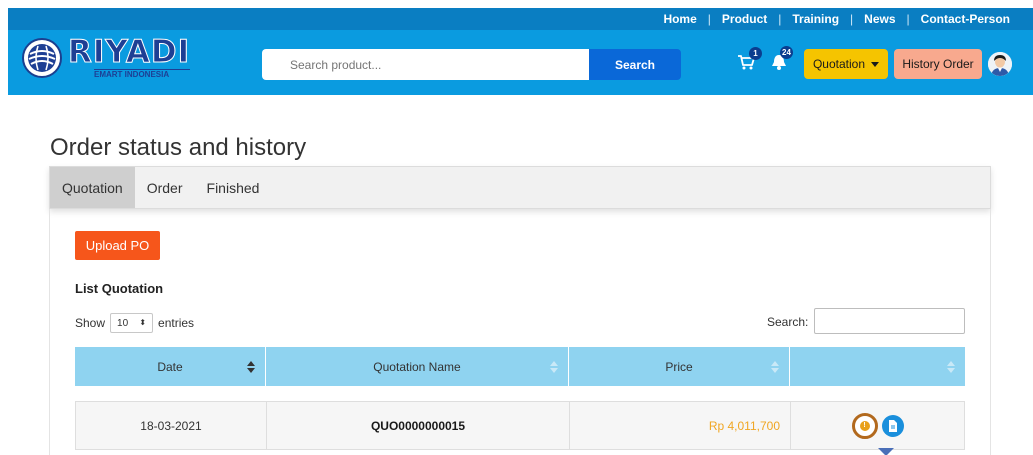  What do you see at coordinates (42, 58) in the screenshot?
I see `globe-logo-icon` at bounding box center [42, 58].